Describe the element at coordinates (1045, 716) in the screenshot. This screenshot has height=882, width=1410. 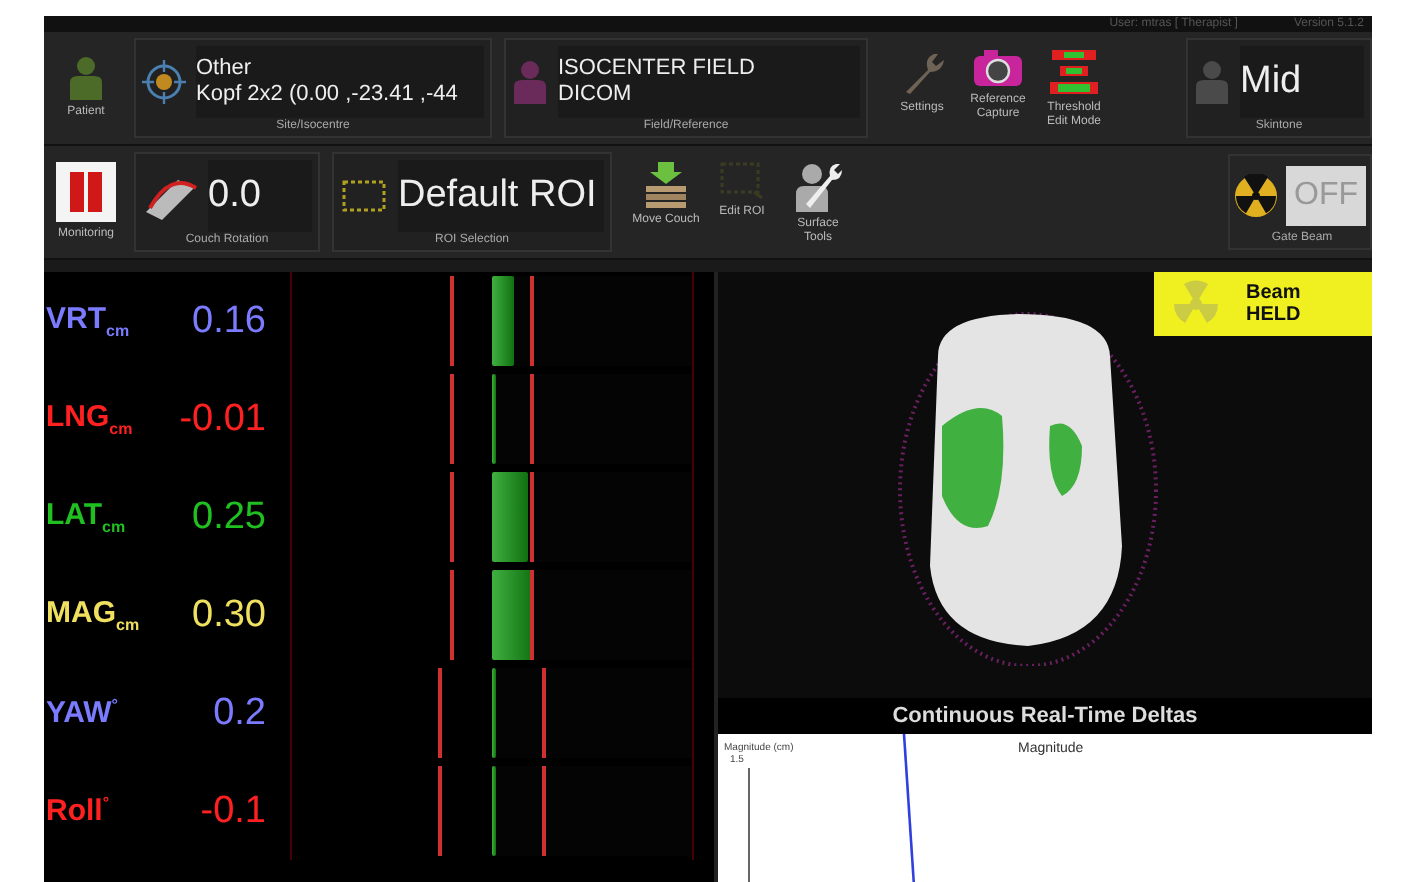
I see `panel-title: Continuous Real-Time Deltas` at that location.